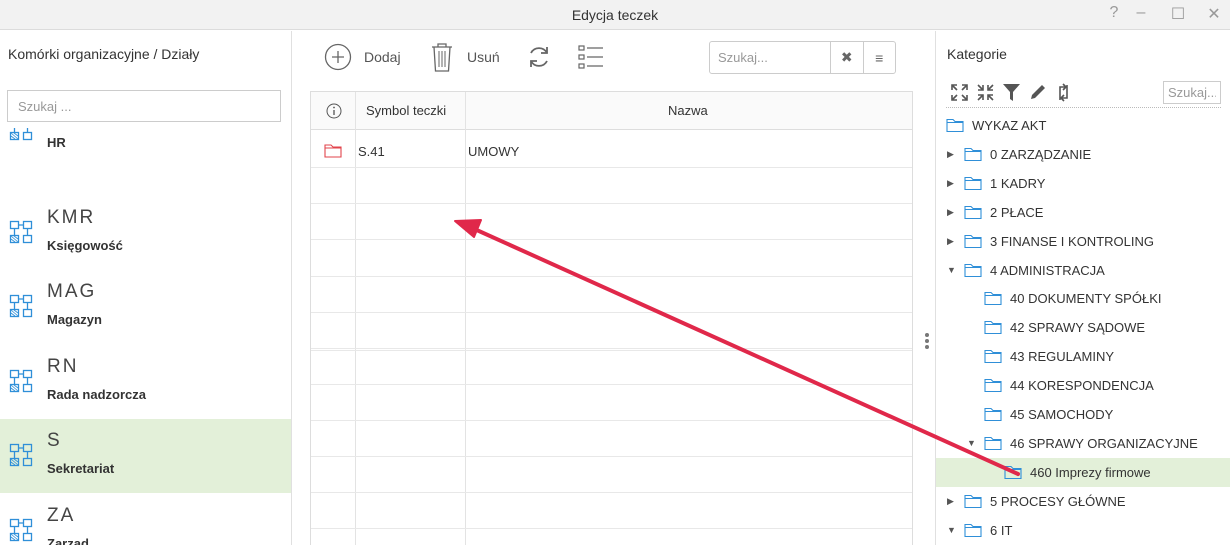 This screenshot has height=545, width=1230. I want to click on grid-col-divider, so click(355, 318).